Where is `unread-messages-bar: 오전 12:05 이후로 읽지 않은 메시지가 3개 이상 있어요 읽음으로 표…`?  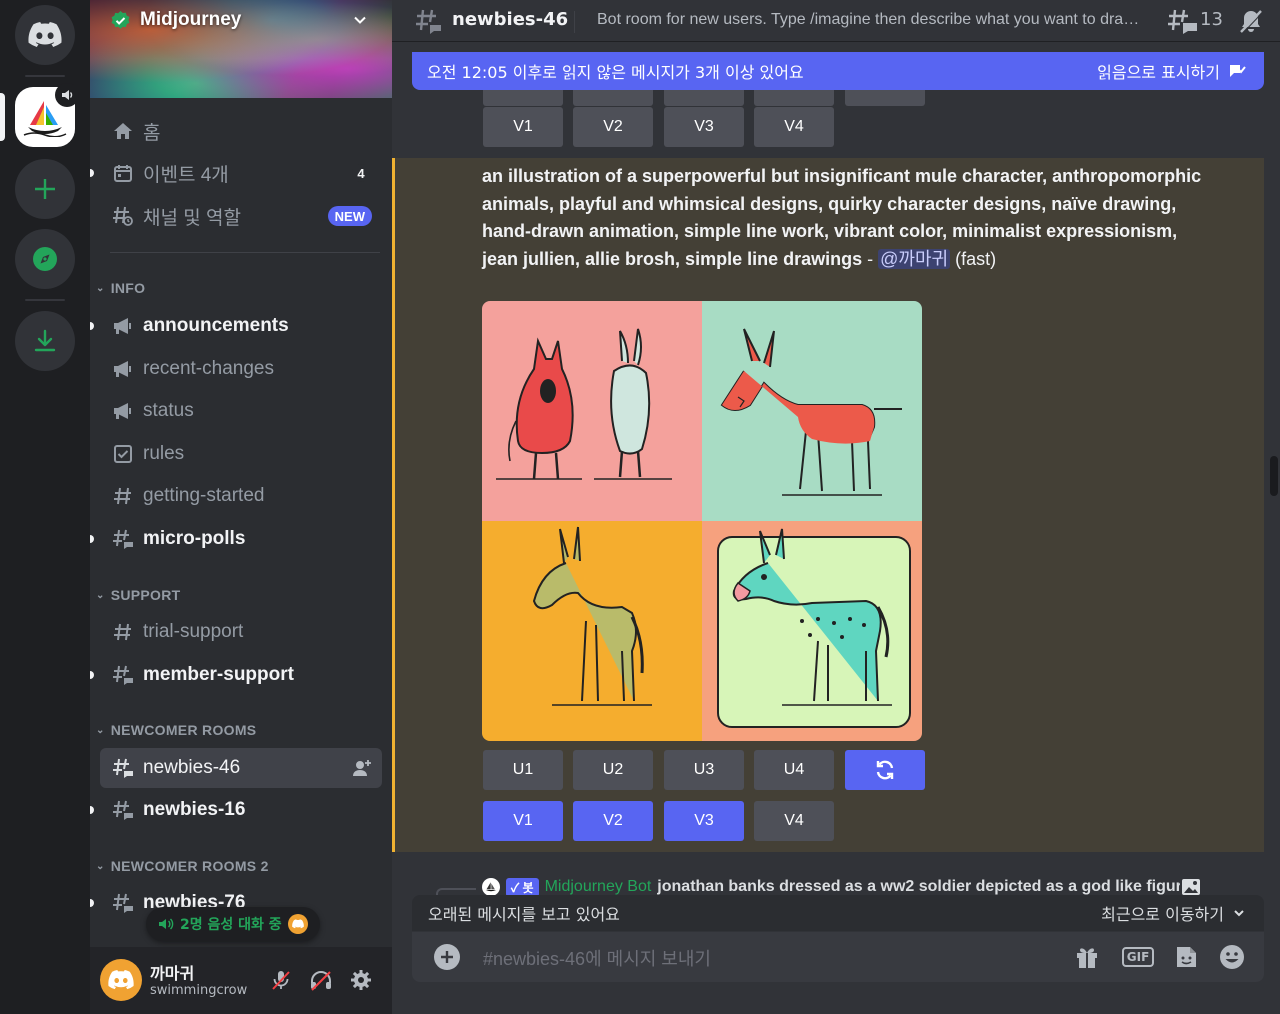 unread-messages-bar: 오전 12:05 이후로 읽지 않은 메시지가 3개 이상 있어요 읽음으로 표… is located at coordinates (838, 71).